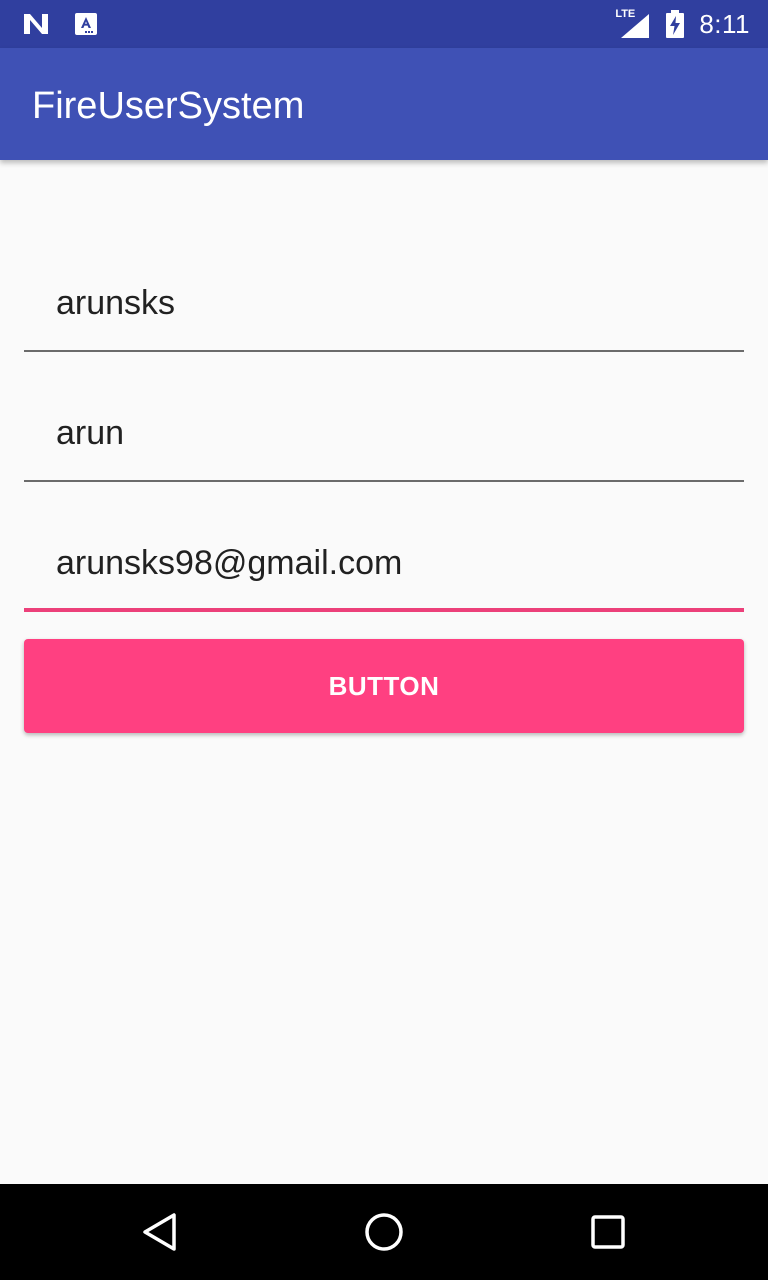 This screenshot has height=1280, width=768. Describe the element at coordinates (635, 26) in the screenshot. I see `cell-signal-icon` at that location.